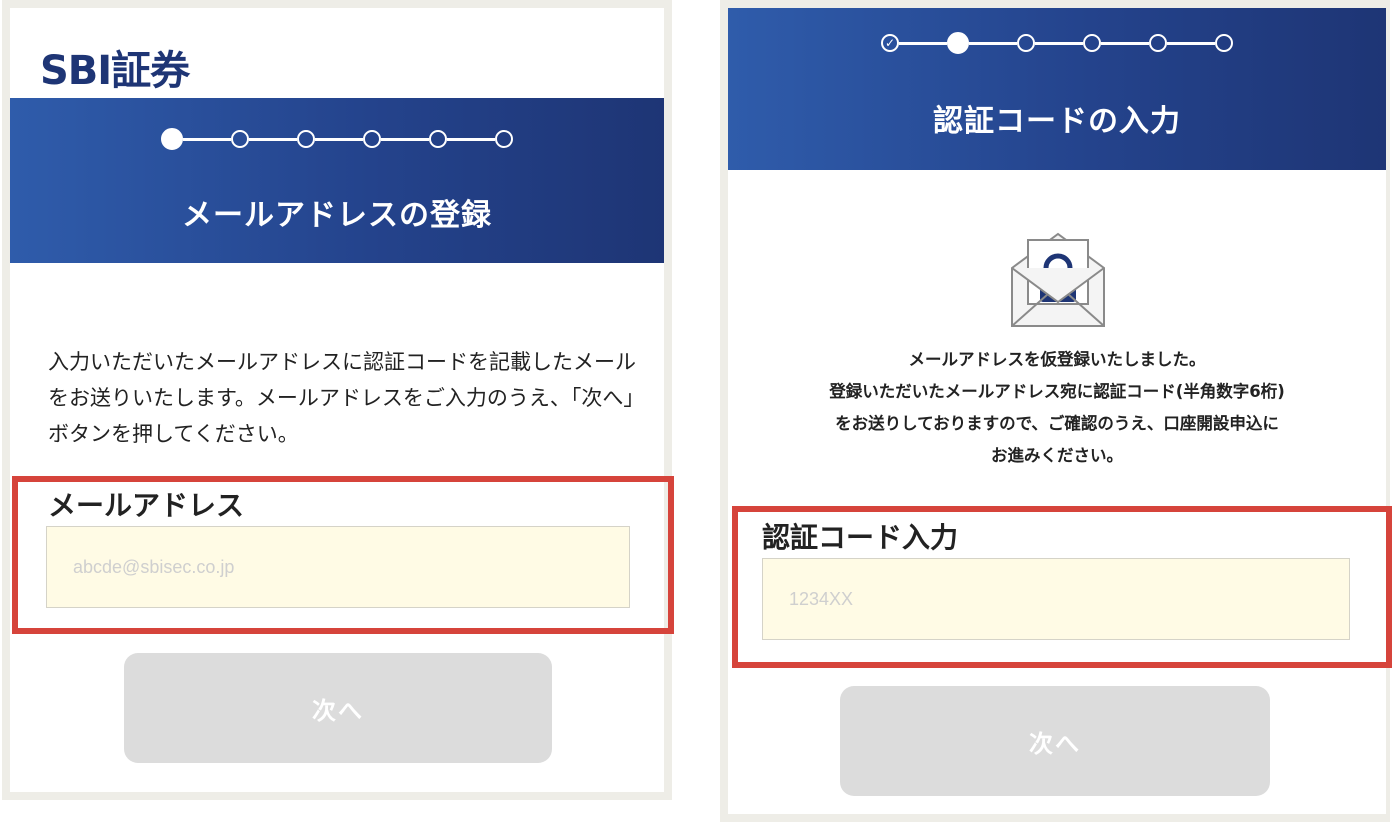 This screenshot has height=830, width=1392. What do you see at coordinates (337, 215) in the screenshot?
I see `page-title: メールアドレスの登録` at bounding box center [337, 215].